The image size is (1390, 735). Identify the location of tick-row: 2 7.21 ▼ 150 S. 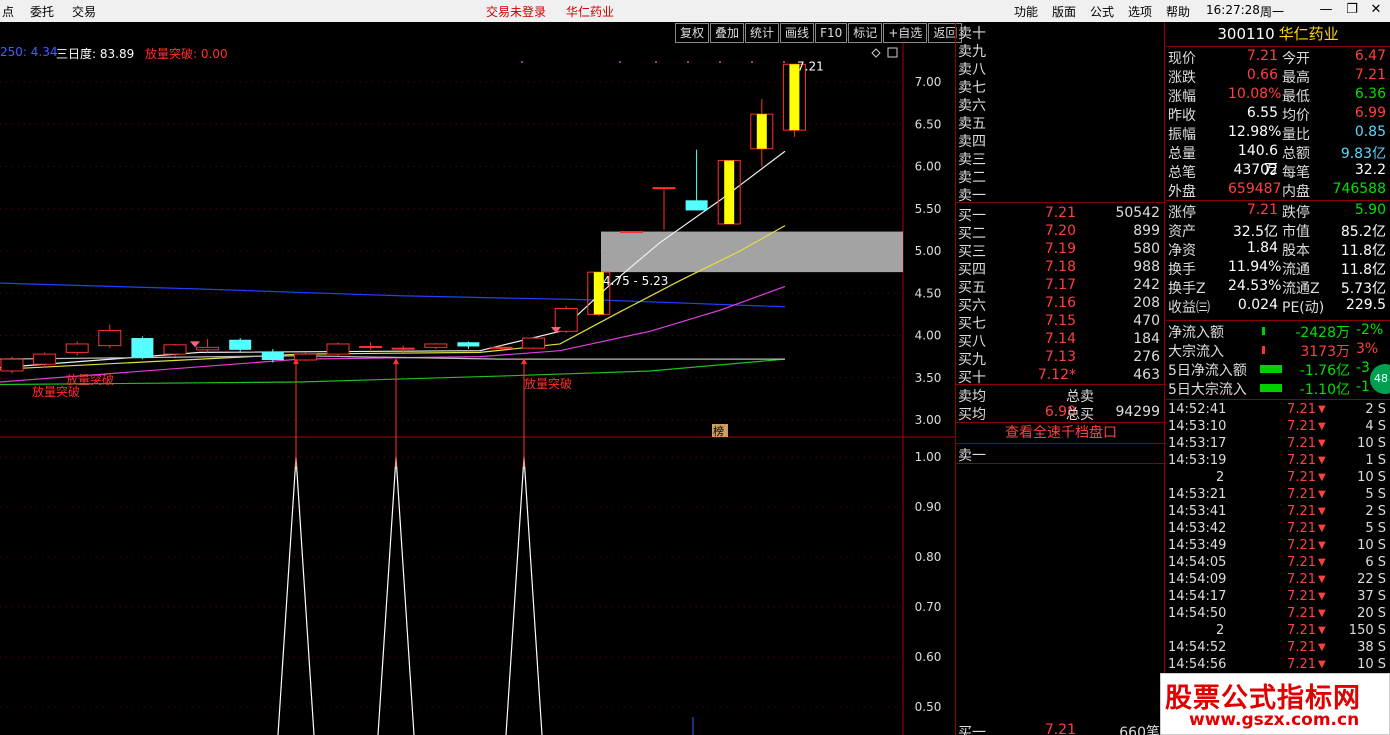
(1278, 631).